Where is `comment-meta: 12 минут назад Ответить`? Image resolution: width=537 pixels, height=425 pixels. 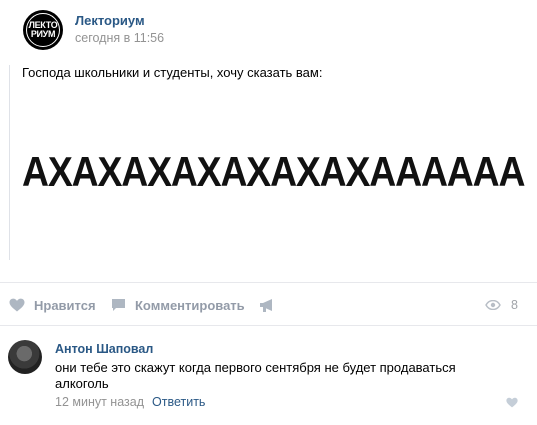
comment-meta: 12 минут назад Ответить is located at coordinates (130, 402).